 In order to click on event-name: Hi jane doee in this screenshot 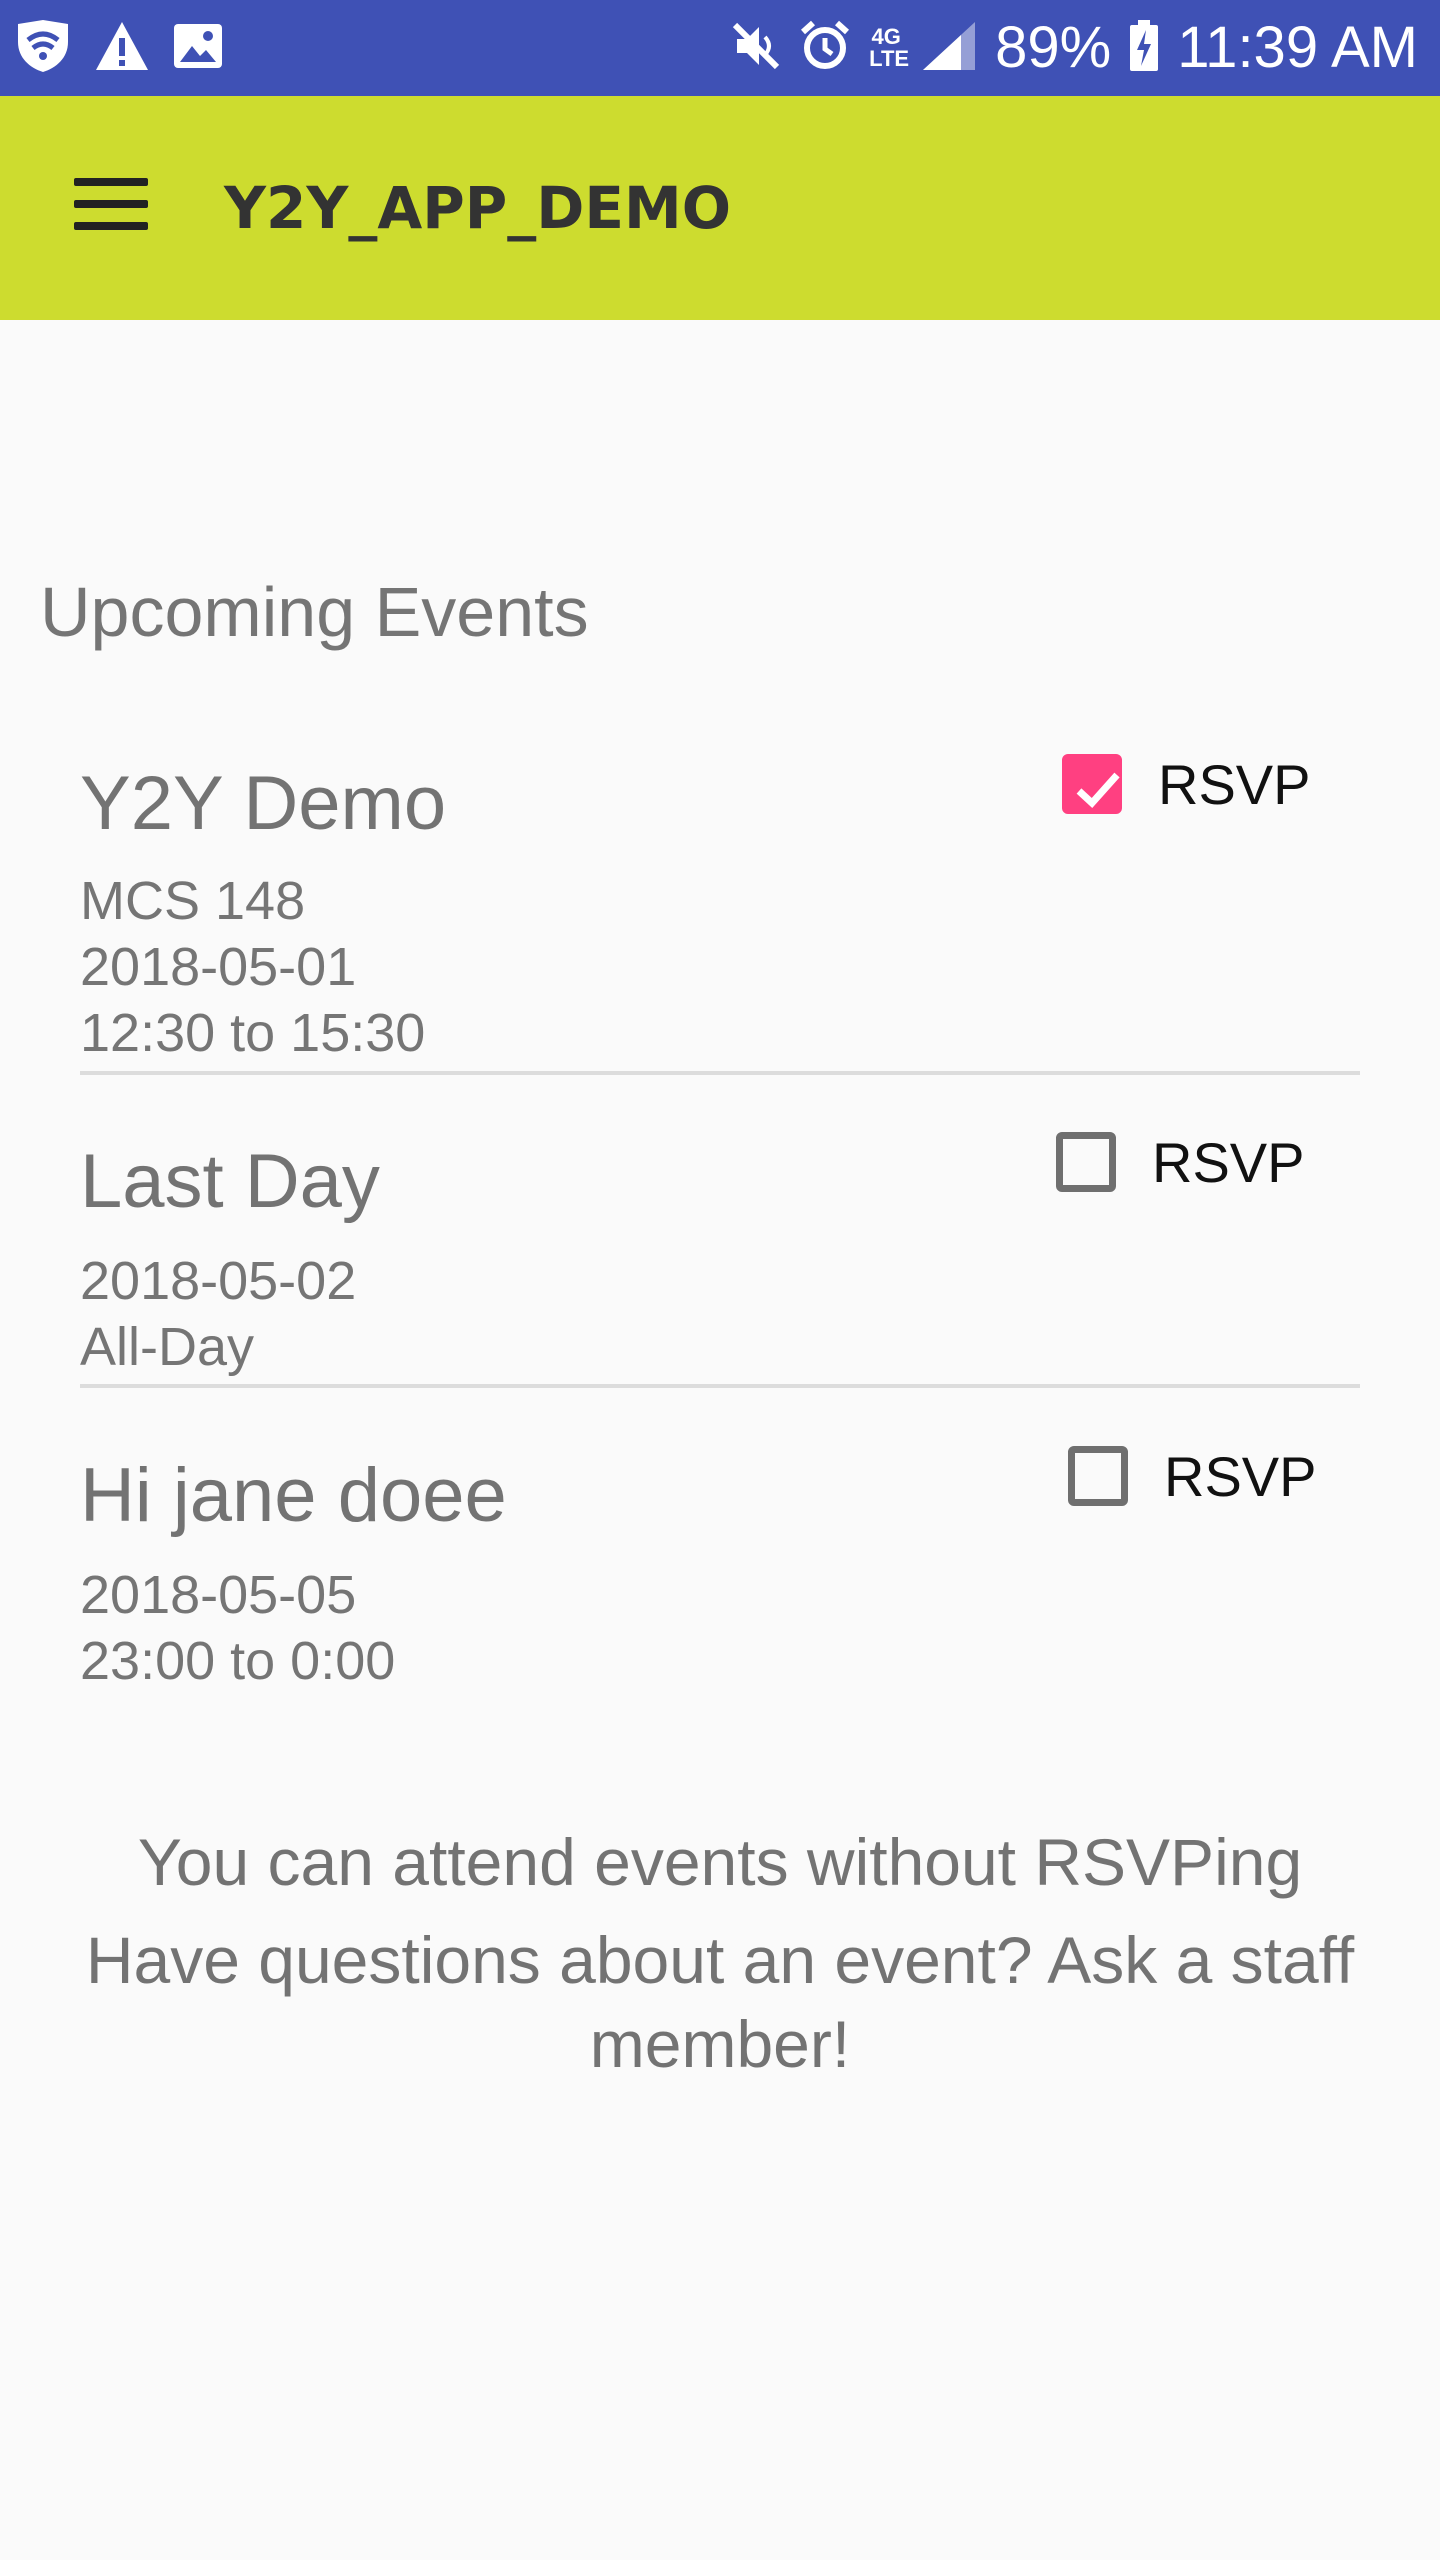, I will do `click(293, 1495)`.